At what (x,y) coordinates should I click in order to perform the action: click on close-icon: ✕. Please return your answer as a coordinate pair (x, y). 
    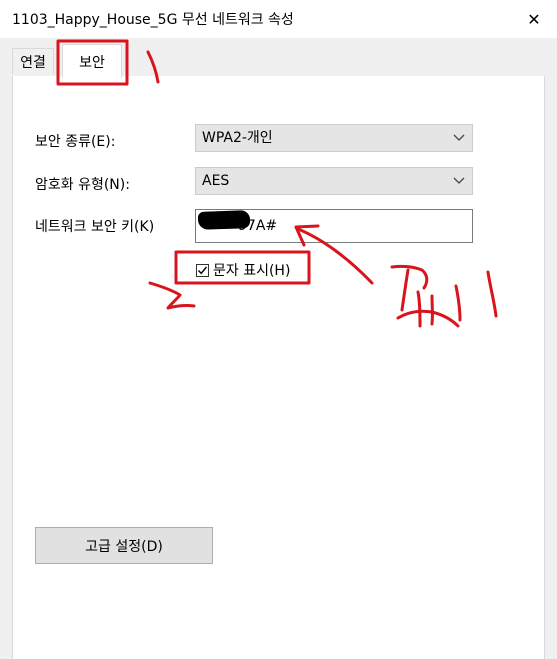
    Looking at the image, I should click on (534, 19).